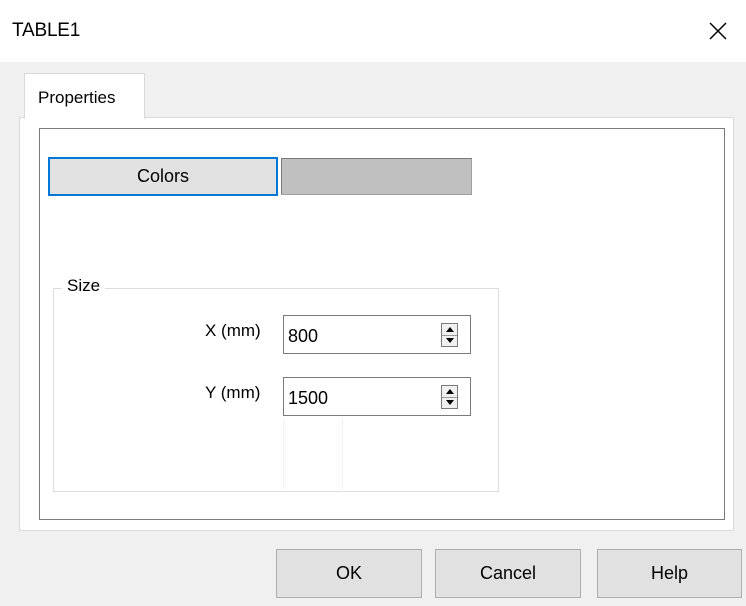 The height and width of the screenshot is (606, 746). What do you see at coordinates (84, 286) in the screenshot?
I see `size-group-legend: Size` at bounding box center [84, 286].